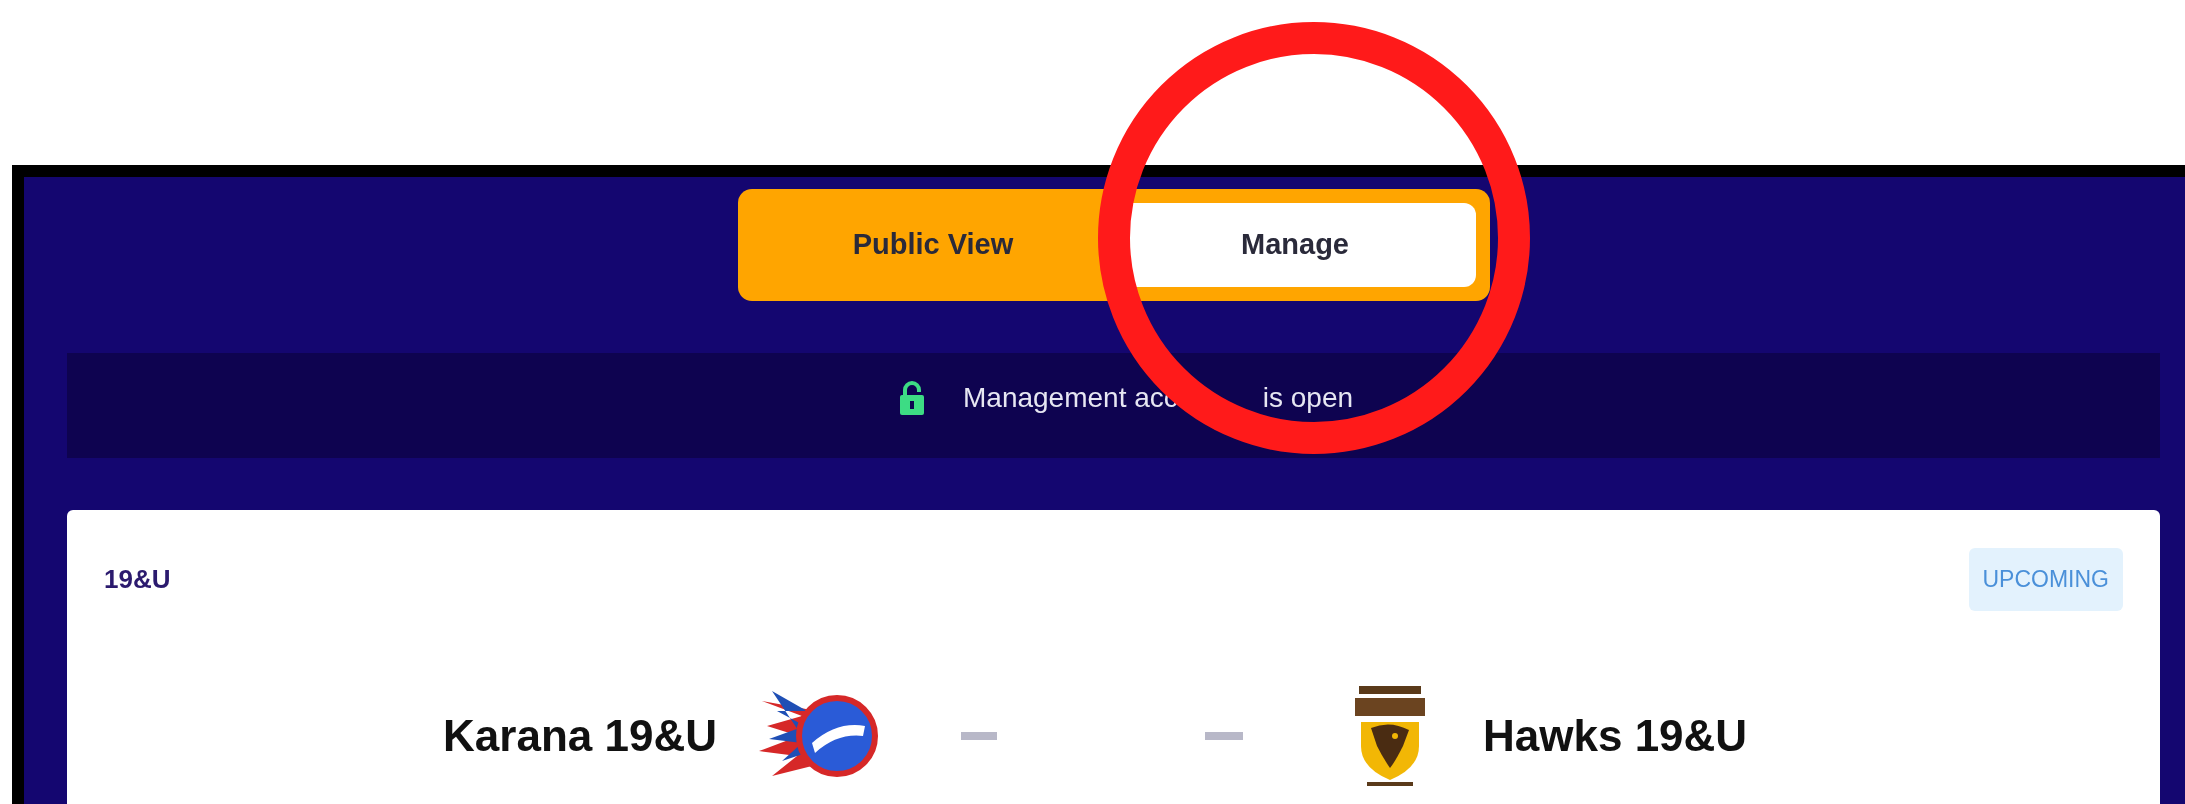 Image resolution: width=2185 pixels, height=804 pixels. Describe the element at coordinates (1615, 735) in the screenshot. I see `team-name: Hawks 19&U` at that location.